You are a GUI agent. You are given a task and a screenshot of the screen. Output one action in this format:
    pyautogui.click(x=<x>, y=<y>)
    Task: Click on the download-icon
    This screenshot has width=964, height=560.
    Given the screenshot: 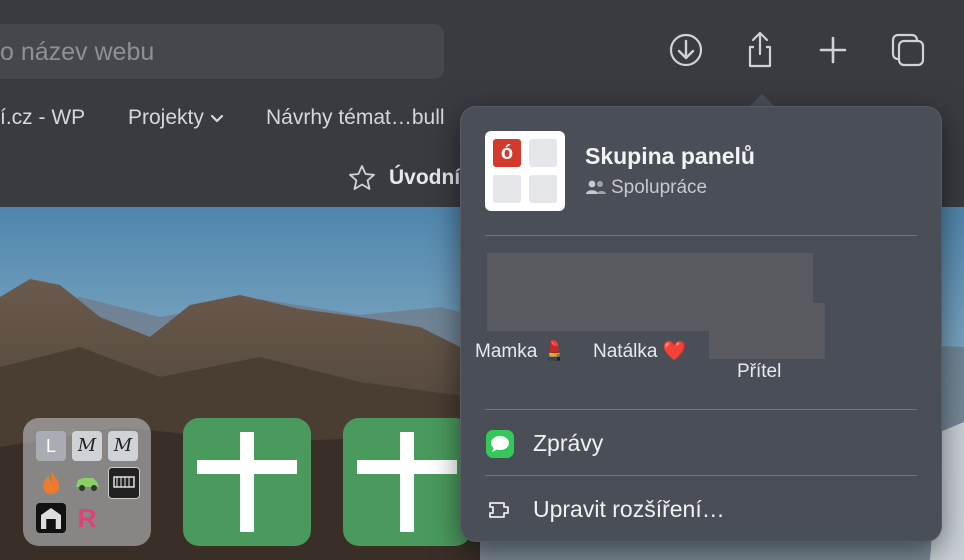 What is the action you would take?
    pyautogui.click(x=686, y=50)
    